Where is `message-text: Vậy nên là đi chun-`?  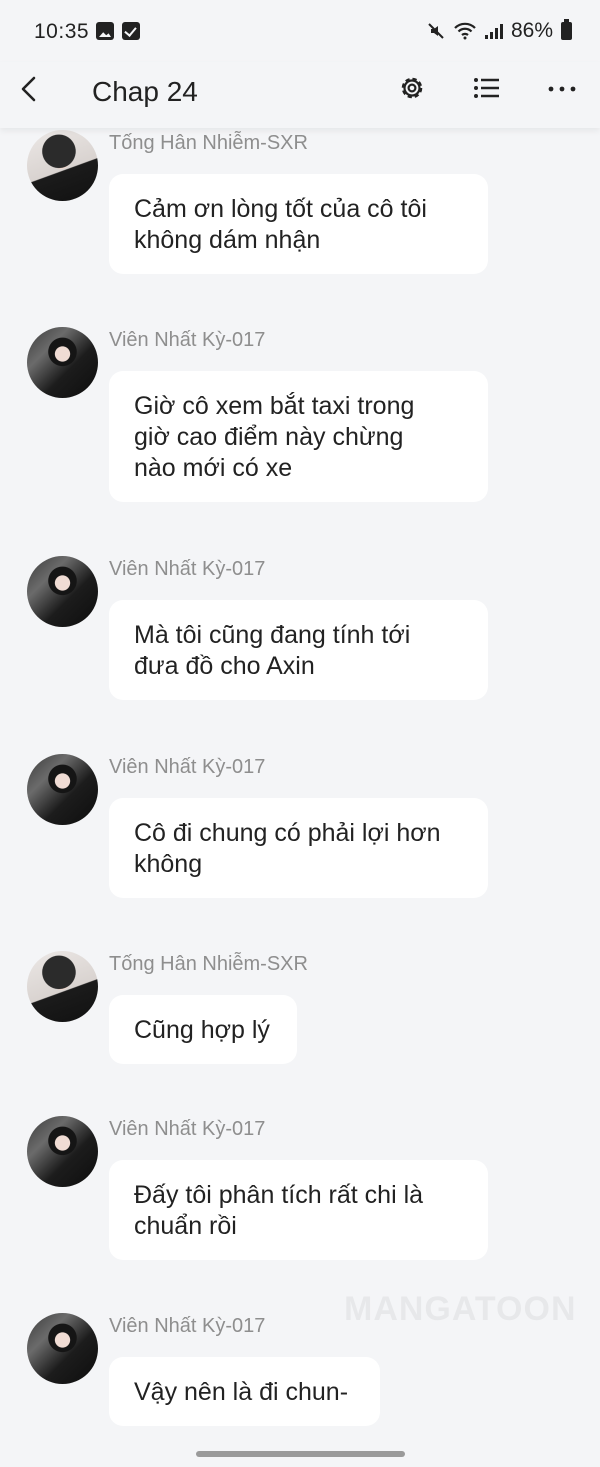
message-text: Vậy nên là đi chun- is located at coordinates (241, 1392).